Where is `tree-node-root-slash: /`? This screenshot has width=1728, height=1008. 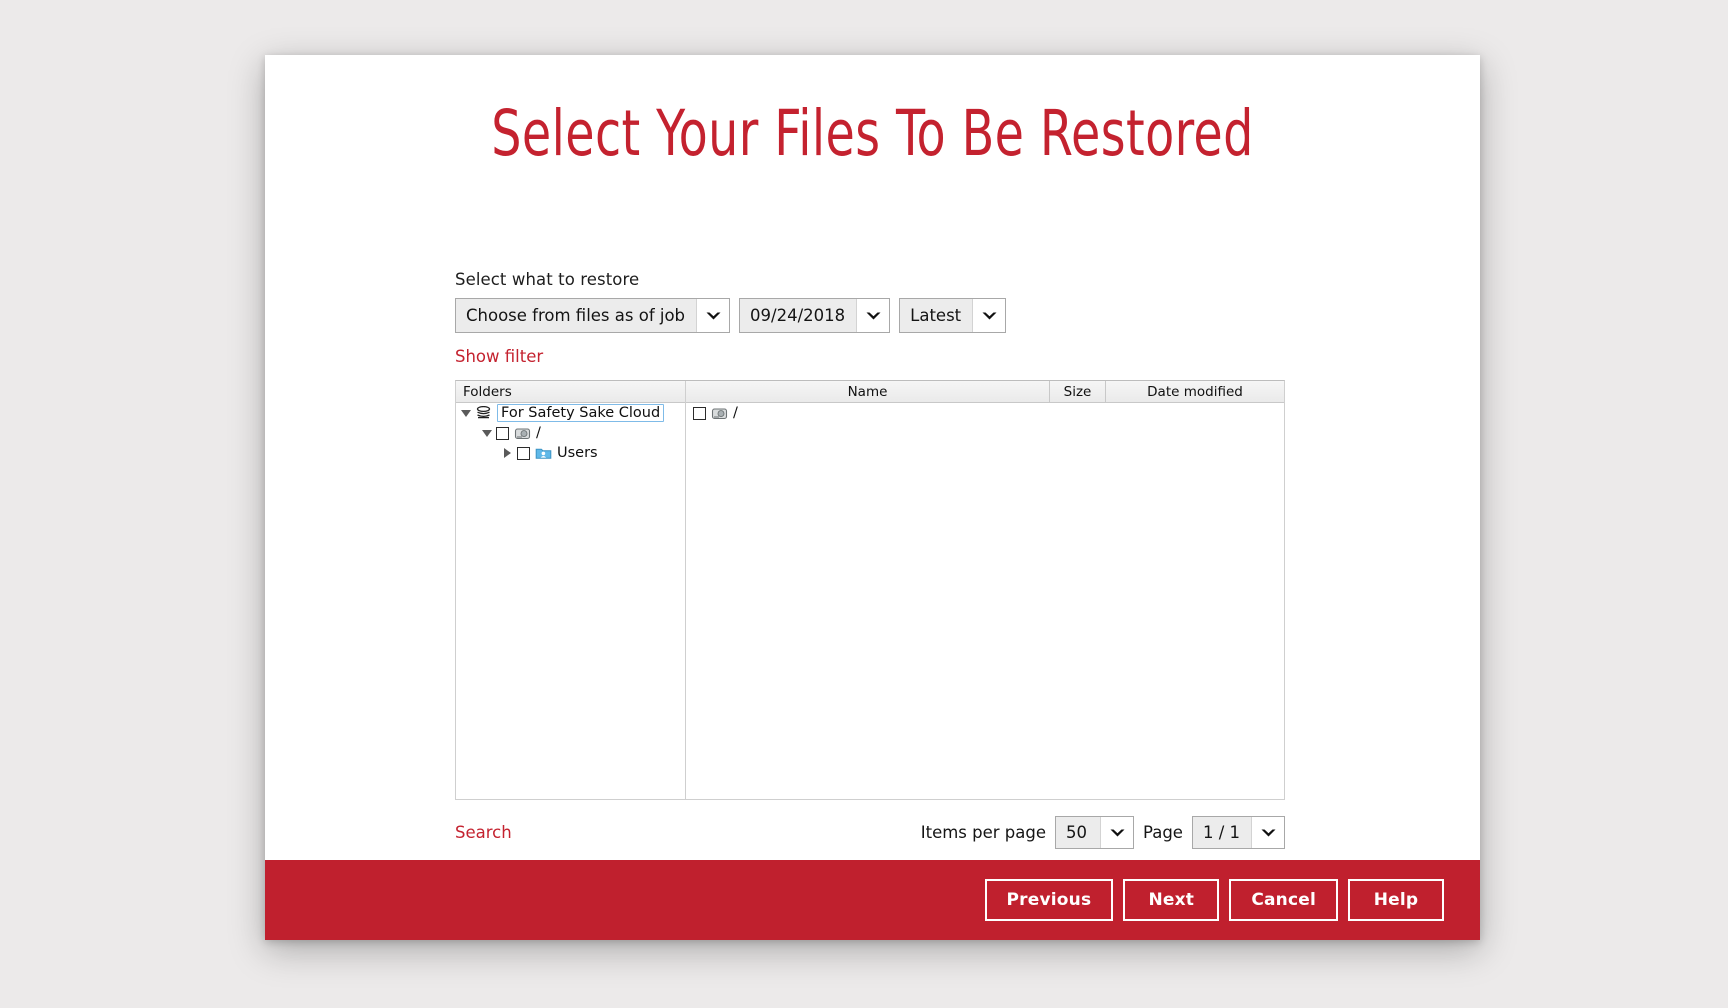 tree-node-root-slash: / is located at coordinates (570, 433).